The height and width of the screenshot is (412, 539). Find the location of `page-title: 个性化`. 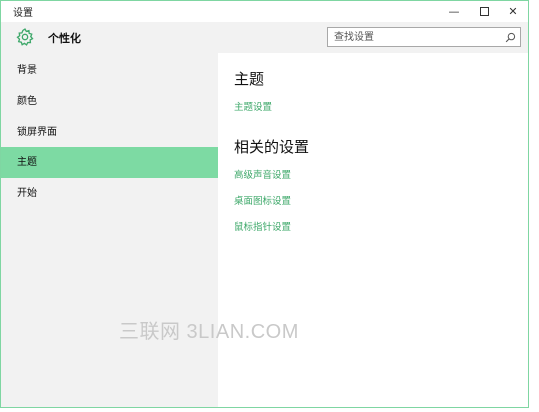

page-title: 个性化 is located at coordinates (64, 38).